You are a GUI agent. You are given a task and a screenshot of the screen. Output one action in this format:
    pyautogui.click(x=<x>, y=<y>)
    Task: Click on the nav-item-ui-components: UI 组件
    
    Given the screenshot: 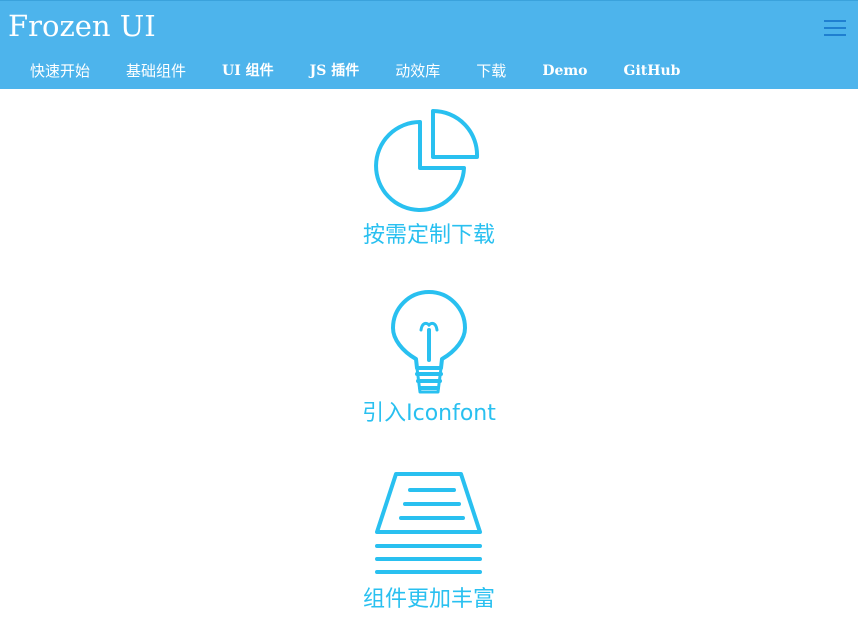 What is the action you would take?
    pyautogui.click(x=248, y=71)
    